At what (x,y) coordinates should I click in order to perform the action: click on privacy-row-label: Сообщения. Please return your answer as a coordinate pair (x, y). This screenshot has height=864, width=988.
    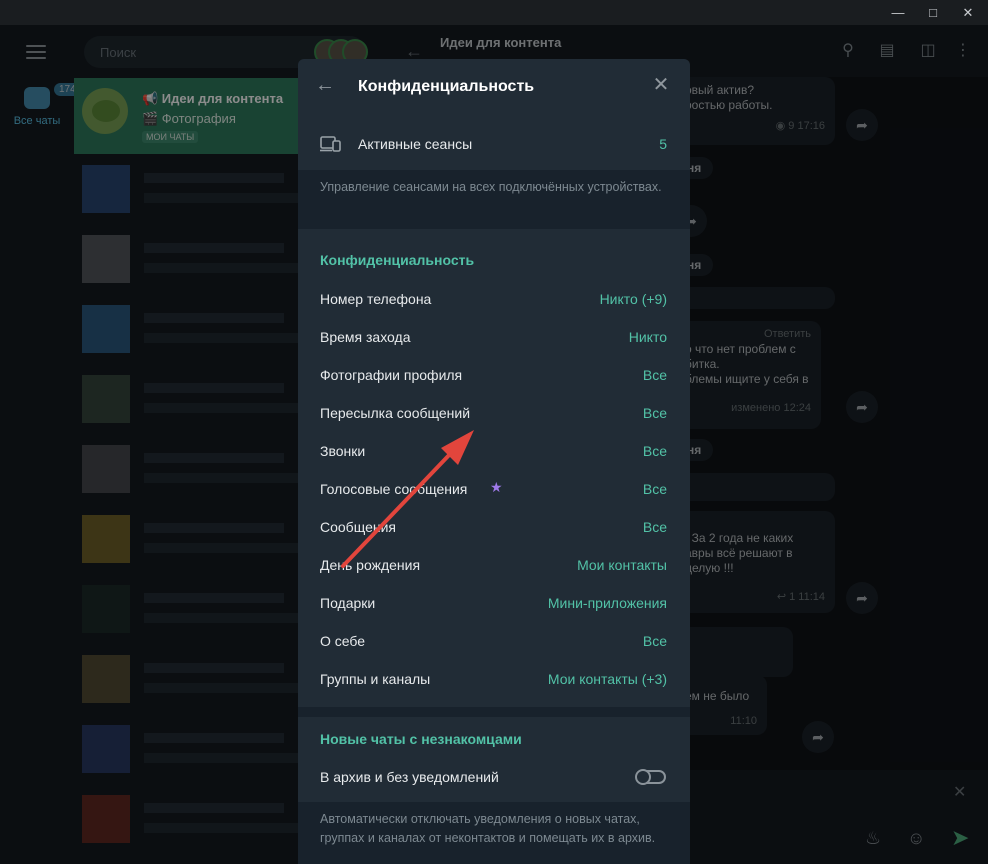
    Looking at the image, I should click on (358, 527).